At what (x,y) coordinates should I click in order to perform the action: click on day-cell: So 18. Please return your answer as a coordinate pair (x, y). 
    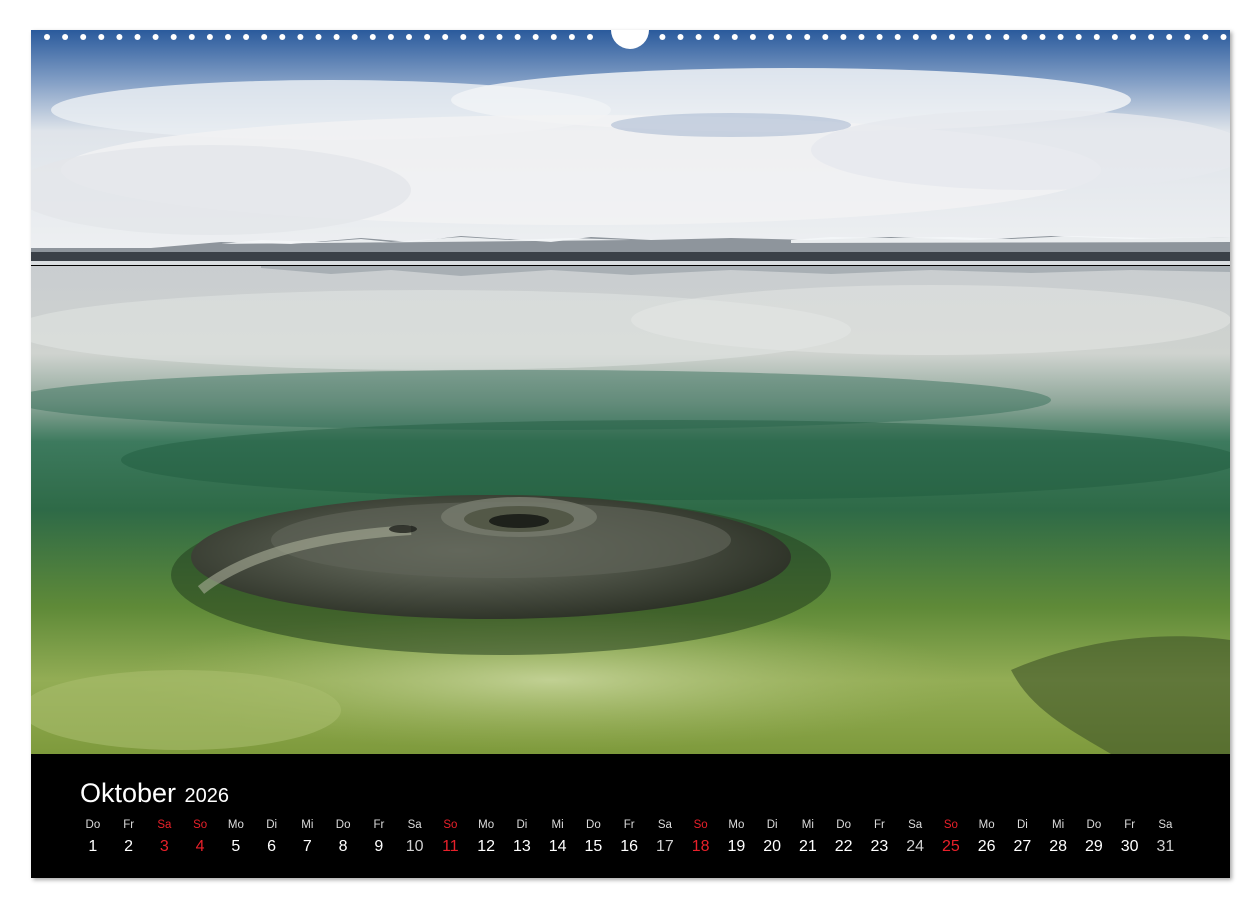
    Looking at the image, I should click on (701, 838).